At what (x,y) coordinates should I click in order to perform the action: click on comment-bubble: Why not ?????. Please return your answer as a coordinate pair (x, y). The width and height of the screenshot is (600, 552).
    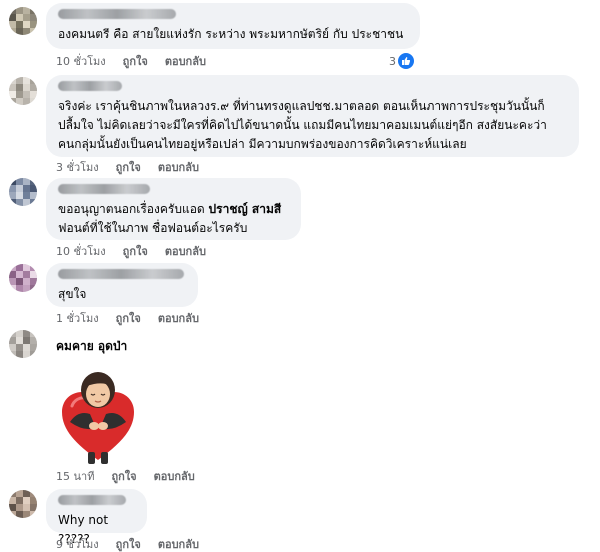
    Looking at the image, I should click on (96, 517).